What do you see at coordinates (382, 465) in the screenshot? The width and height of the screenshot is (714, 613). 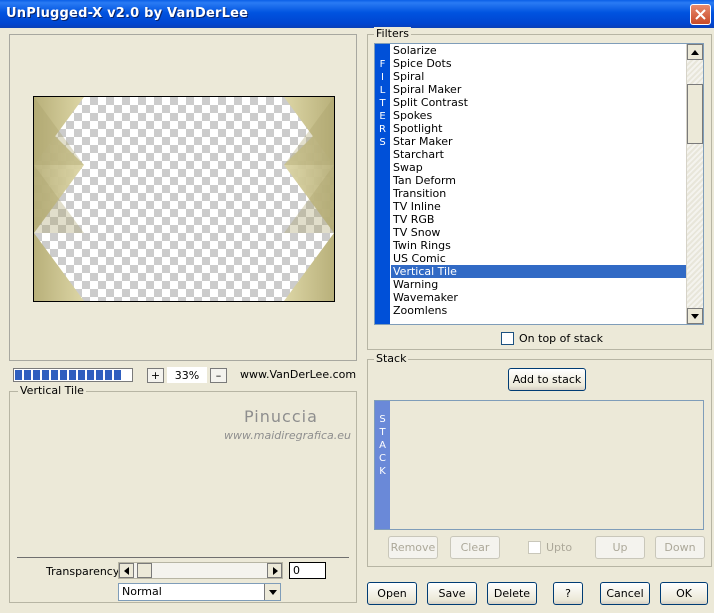 I see `stack-vertical-label: STACK` at bounding box center [382, 465].